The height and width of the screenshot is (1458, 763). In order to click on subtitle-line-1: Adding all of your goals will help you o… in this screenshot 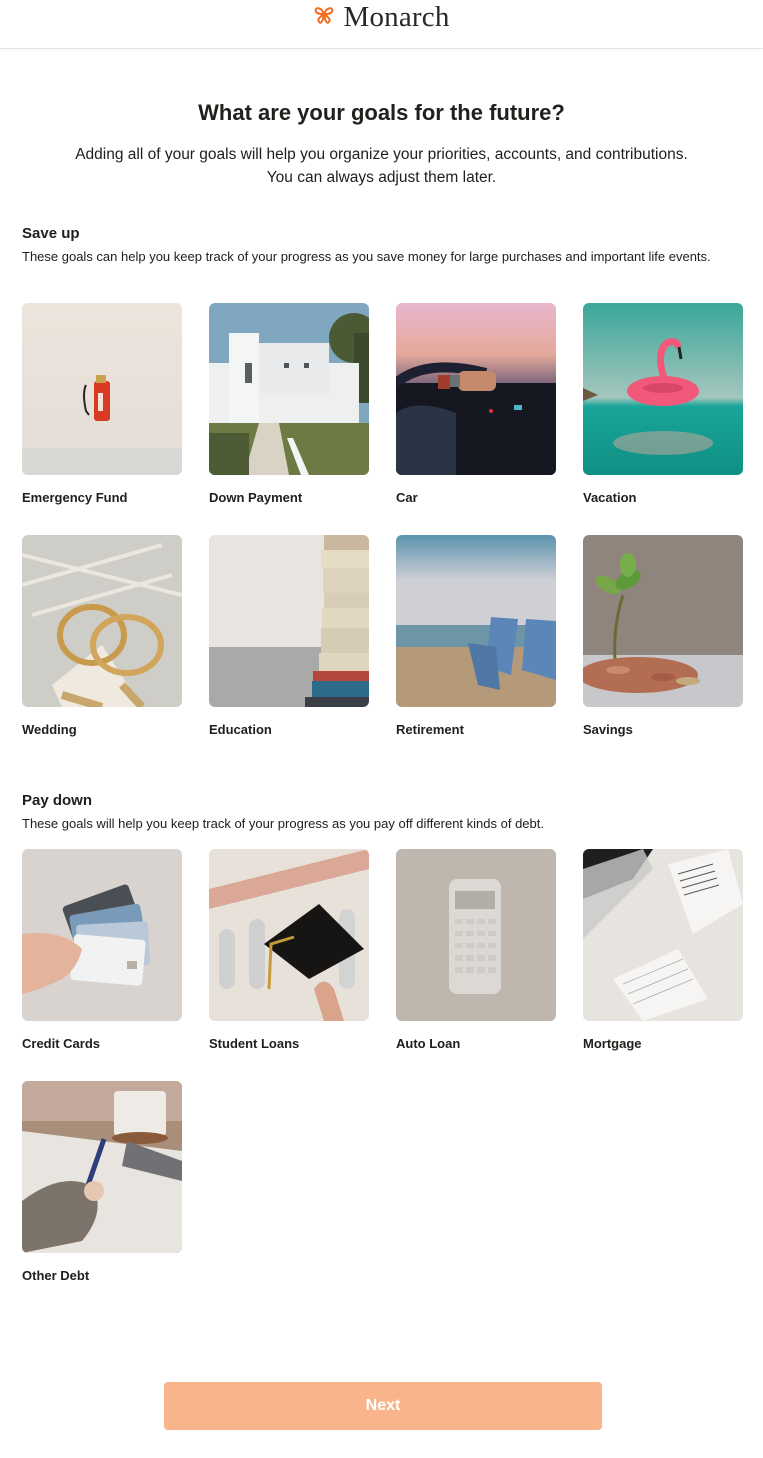, I will do `click(381, 154)`.